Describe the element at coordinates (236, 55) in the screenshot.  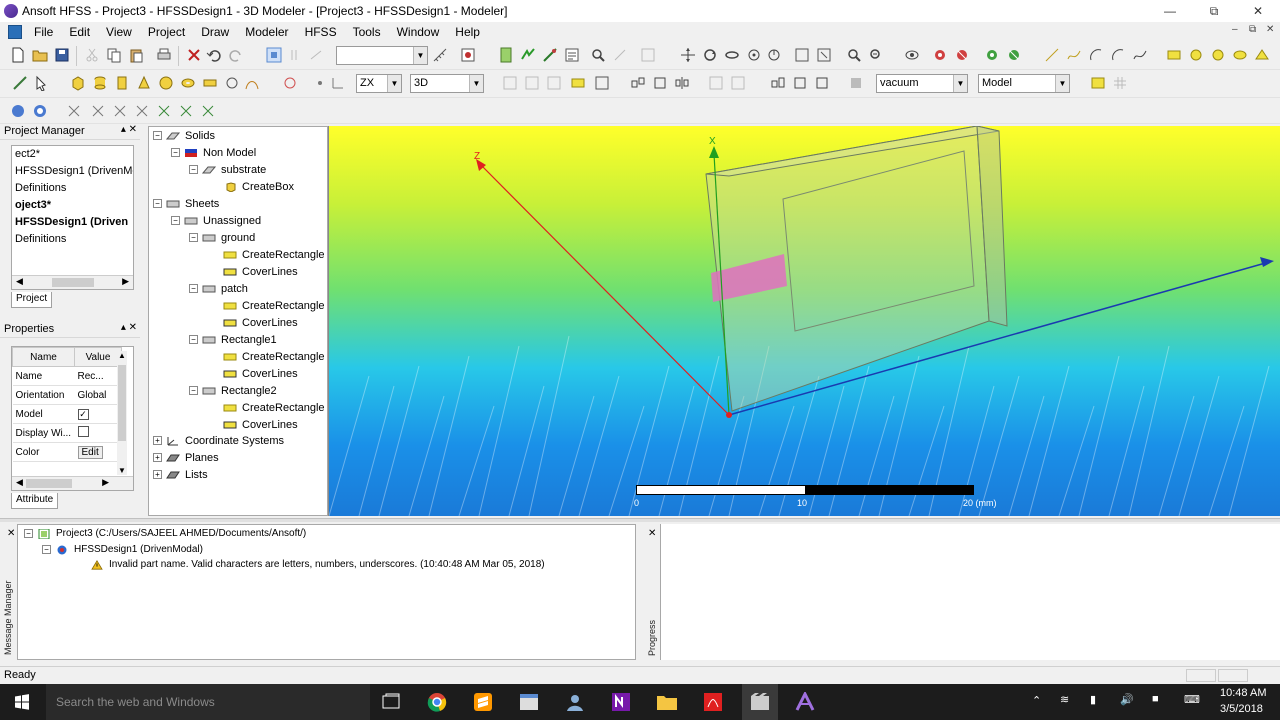
I see `redo-icon` at that location.